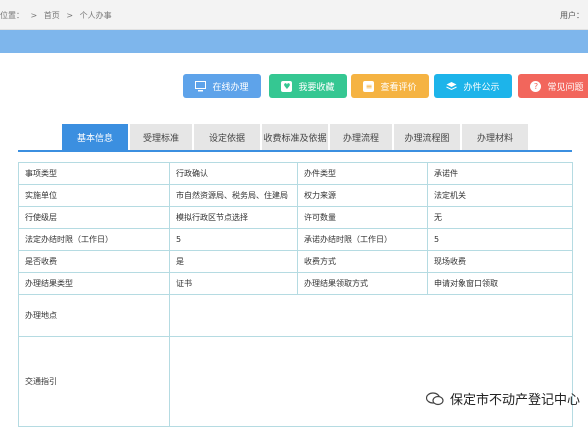 The height and width of the screenshot is (427, 588). Describe the element at coordinates (434, 398) in the screenshot. I see `wechat-icon` at that location.